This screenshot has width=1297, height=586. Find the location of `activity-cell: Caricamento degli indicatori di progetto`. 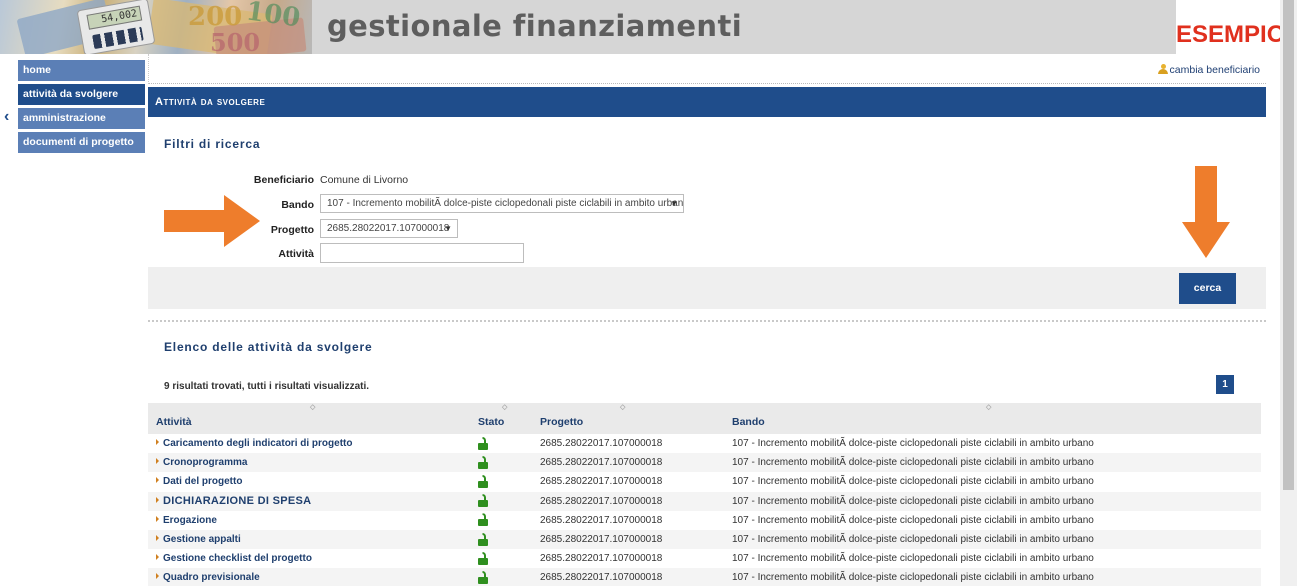

activity-cell: Caricamento degli indicatori di progetto is located at coordinates (309, 443).